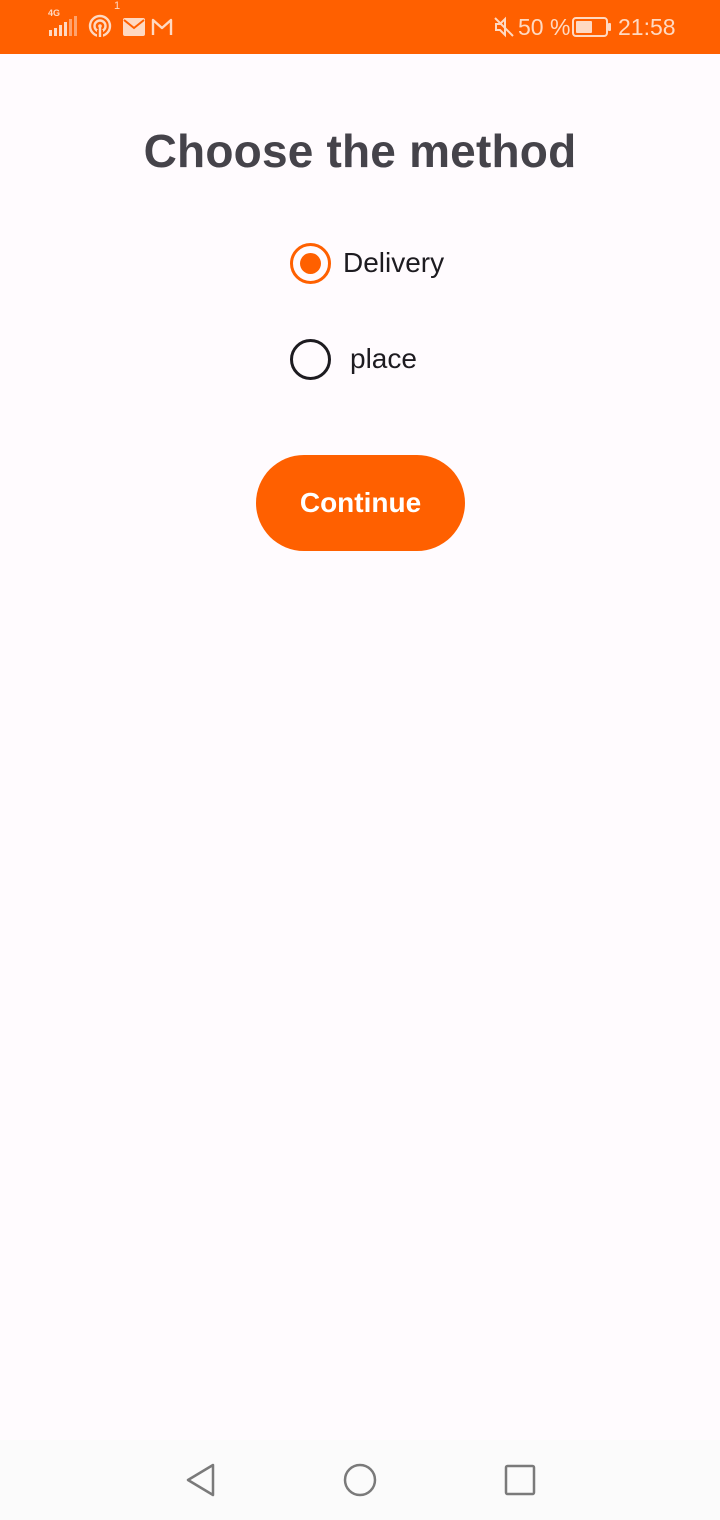 The image size is (720, 1520). What do you see at coordinates (592, 27) in the screenshot?
I see `battery-icon` at bounding box center [592, 27].